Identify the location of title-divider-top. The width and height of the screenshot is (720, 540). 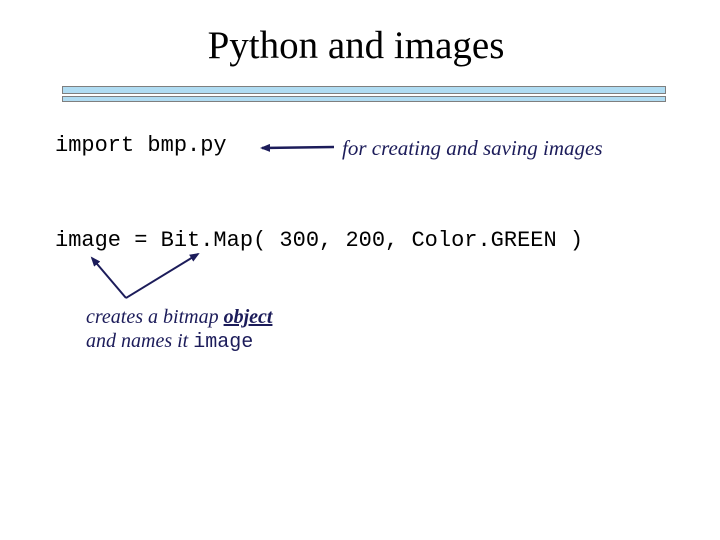
(364, 90).